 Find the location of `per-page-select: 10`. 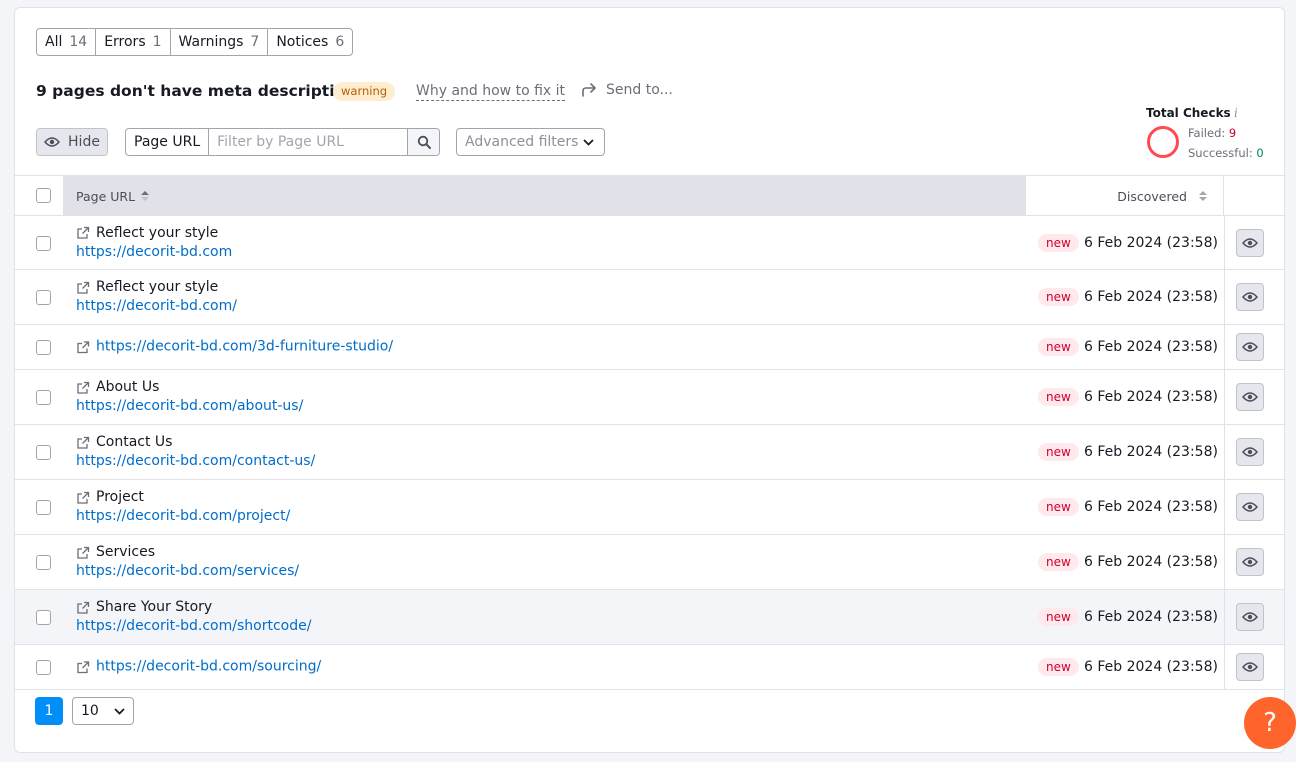

per-page-select: 10 is located at coordinates (103, 711).